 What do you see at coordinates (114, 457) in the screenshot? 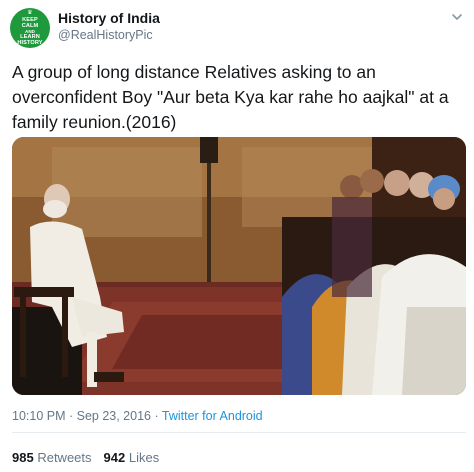
I see `likes-count: 942` at bounding box center [114, 457].